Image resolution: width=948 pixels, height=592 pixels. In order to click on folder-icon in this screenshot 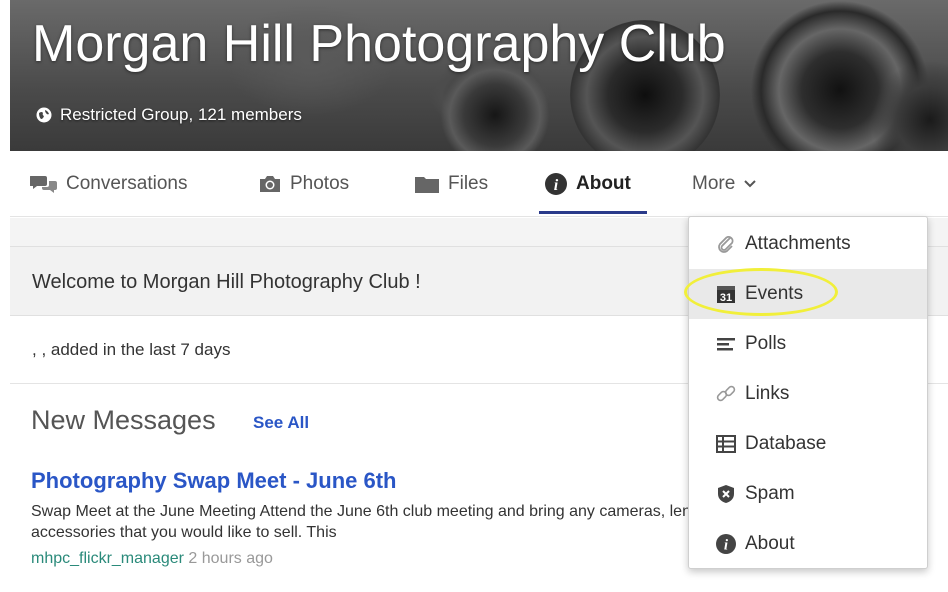, I will do `click(427, 185)`.